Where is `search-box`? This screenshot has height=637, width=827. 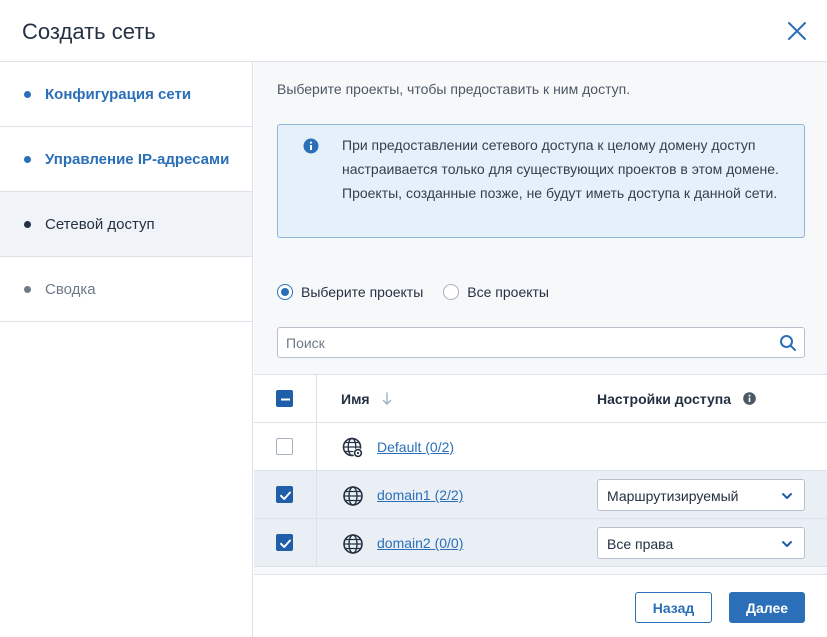
search-box is located at coordinates (541, 342).